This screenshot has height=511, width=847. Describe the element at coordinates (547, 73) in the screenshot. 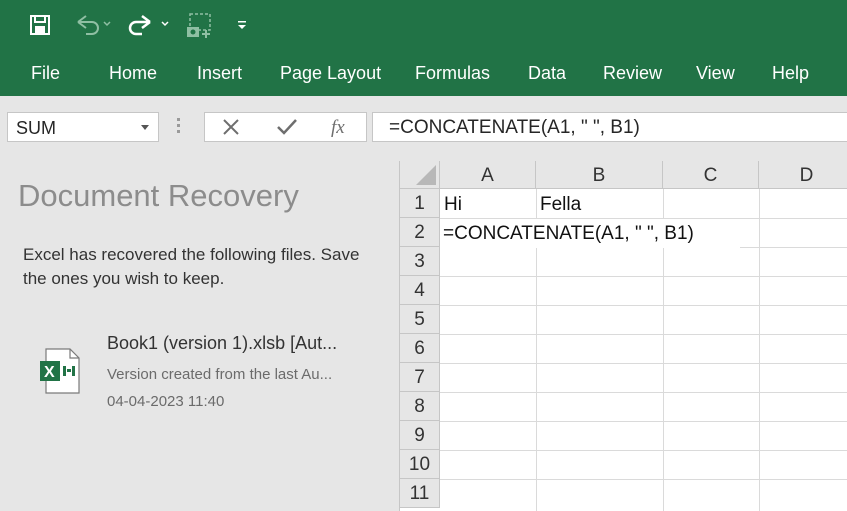

I see `tab-data: Data` at that location.